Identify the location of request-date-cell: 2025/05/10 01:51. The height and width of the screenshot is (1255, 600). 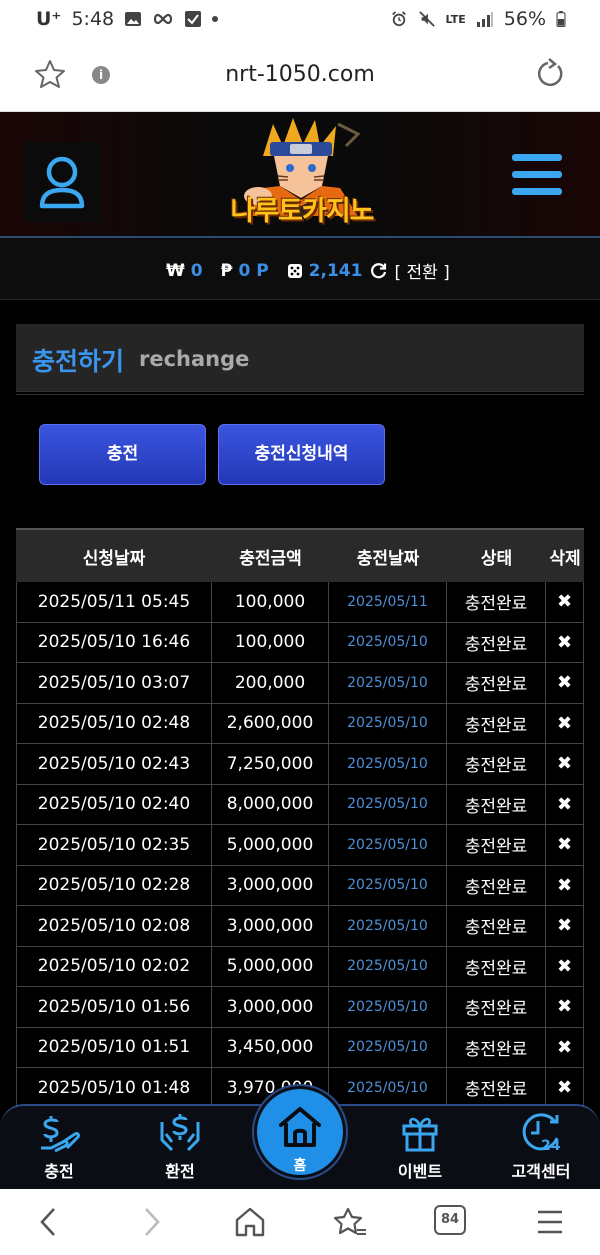
(114, 1047).